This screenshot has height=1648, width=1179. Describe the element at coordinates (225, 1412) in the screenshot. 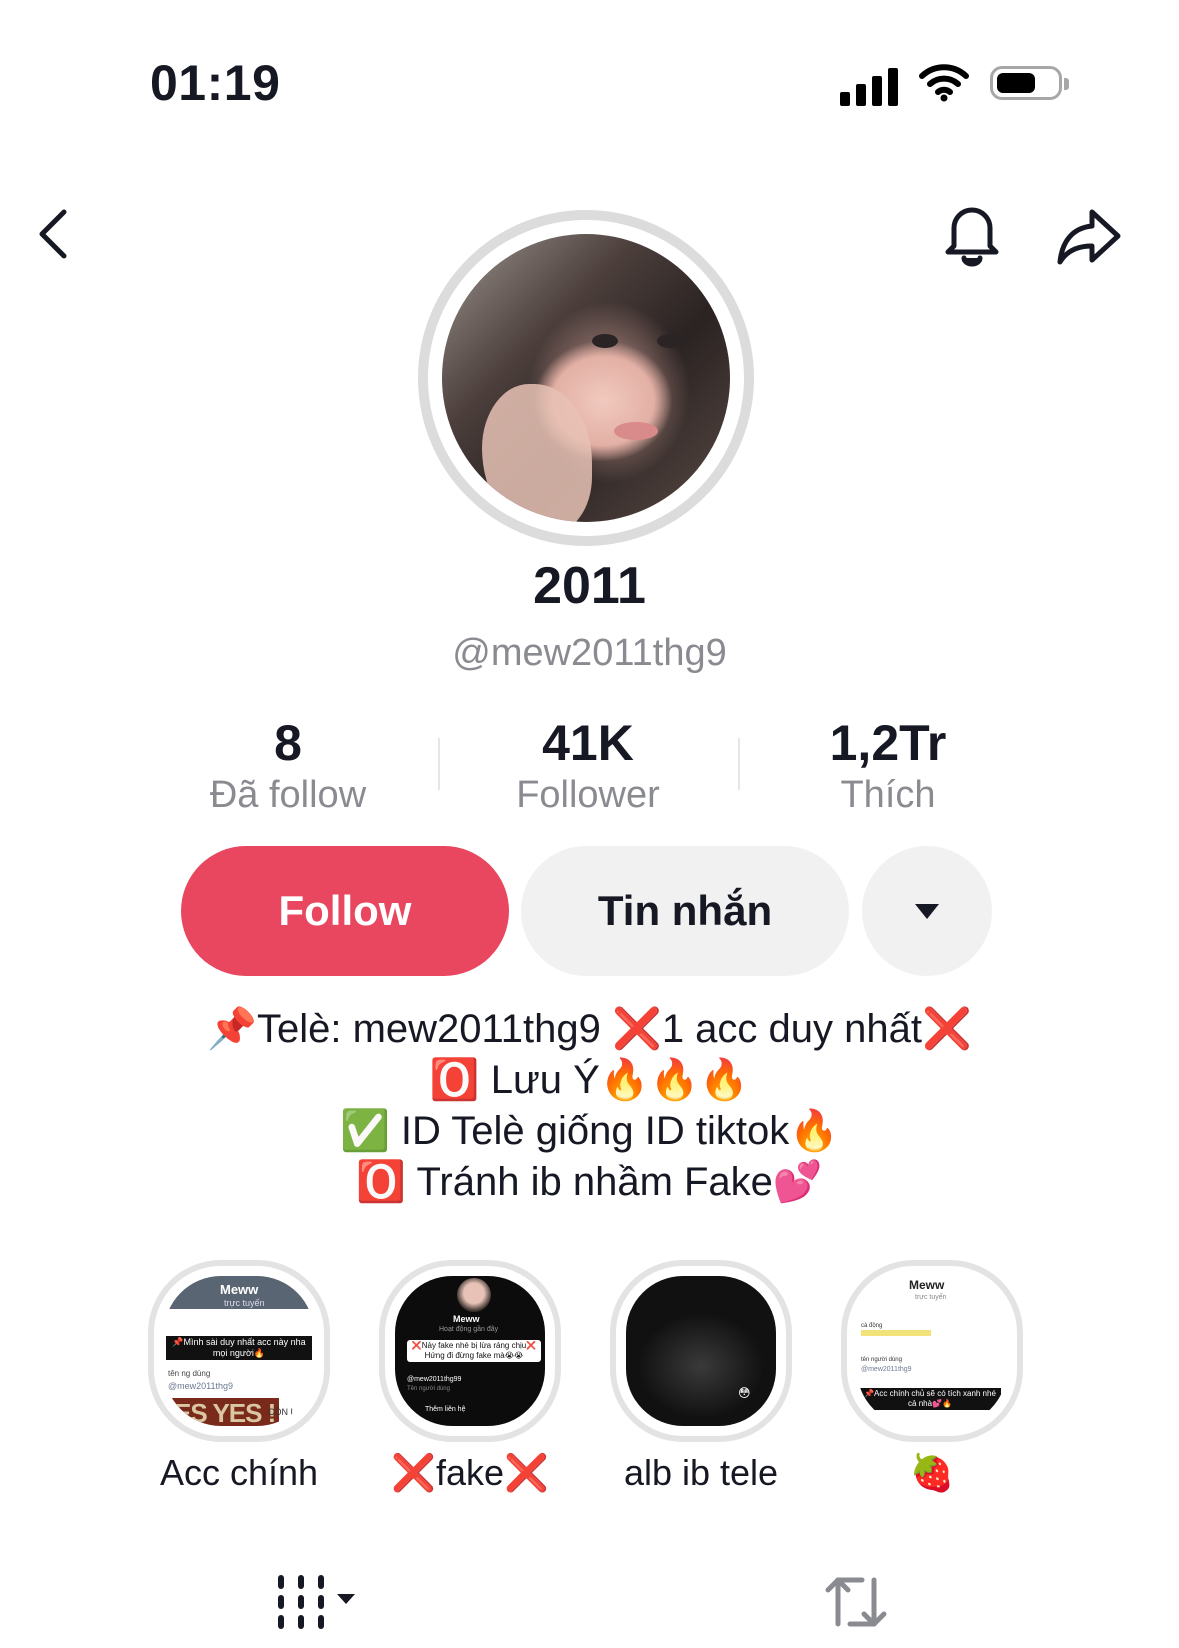

I see `thumb-overlay: ES YES !` at that location.